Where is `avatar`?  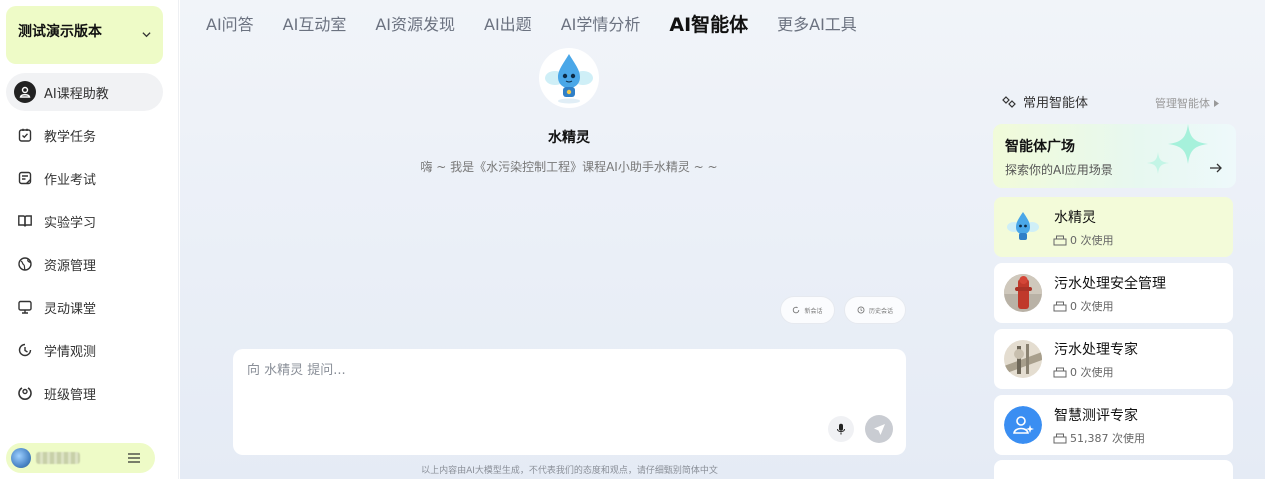 avatar is located at coordinates (21, 458).